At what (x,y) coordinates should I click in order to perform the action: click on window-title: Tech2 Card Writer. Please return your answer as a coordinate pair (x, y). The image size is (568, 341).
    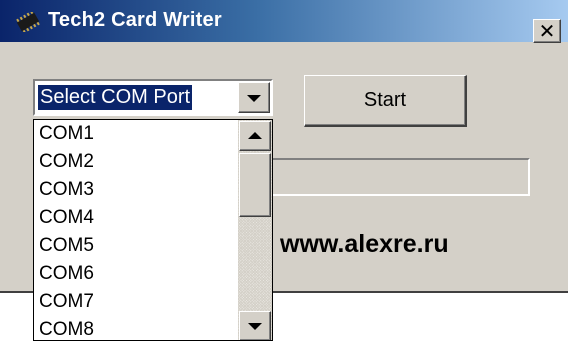
    Looking at the image, I should click on (135, 20).